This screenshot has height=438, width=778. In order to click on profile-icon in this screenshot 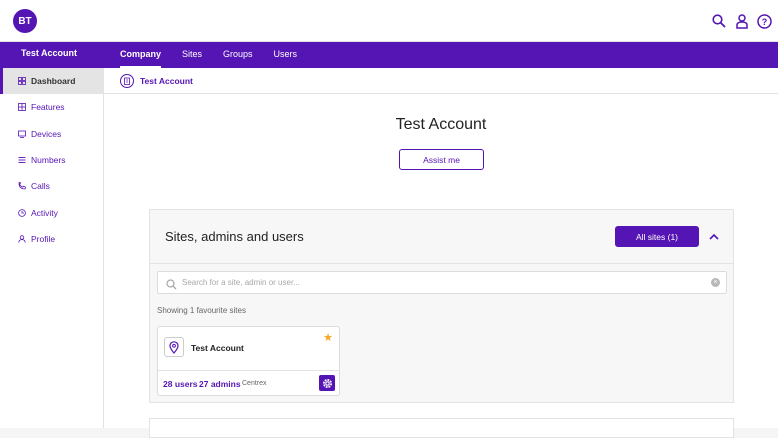, I will do `click(21, 238)`.